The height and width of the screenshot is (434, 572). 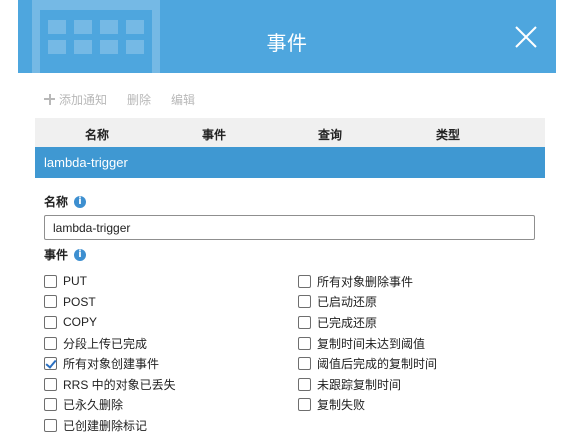 I want to click on action-toolbar: 添加通知 删除 编辑, so click(x=119, y=99).